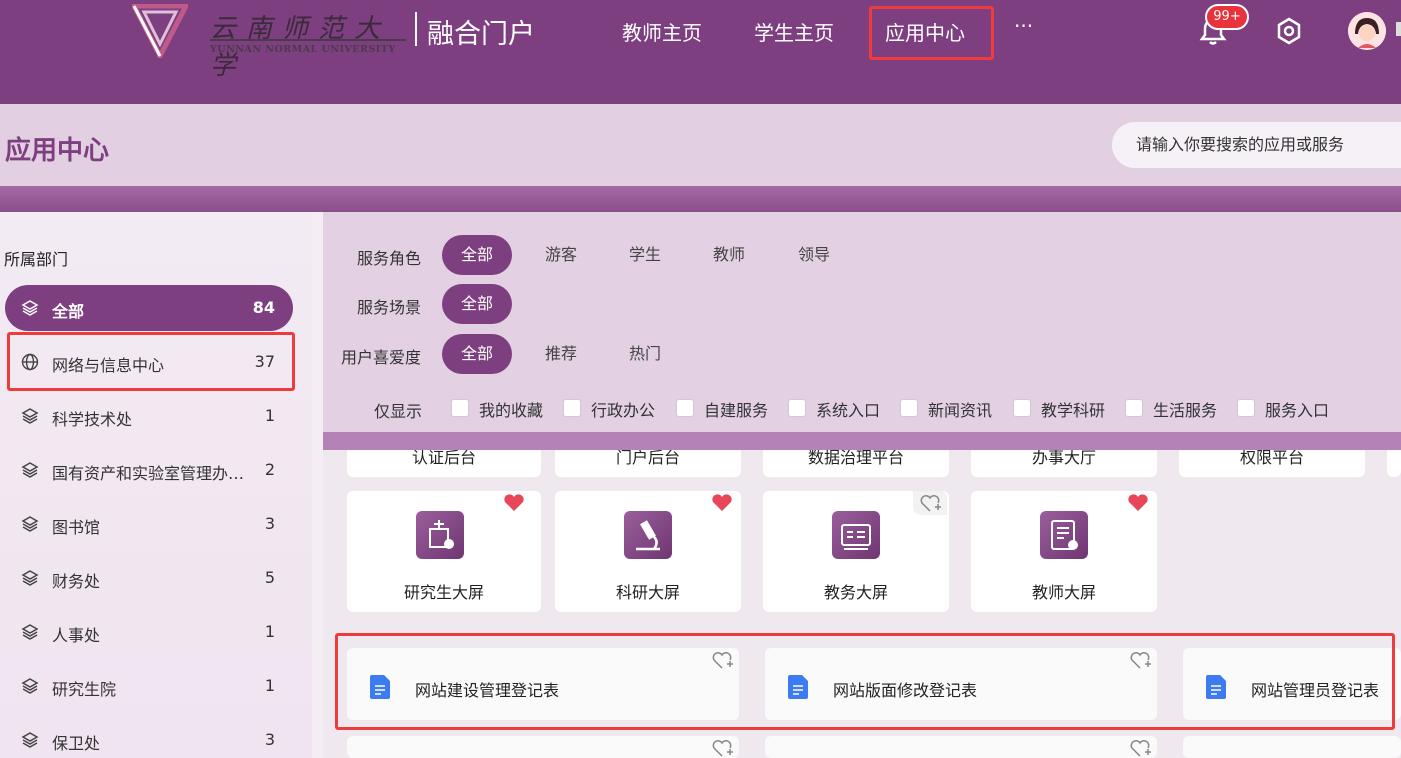  Describe the element at coordinates (76, 581) in the screenshot. I see `sidebar-item-label: 财务处` at that location.